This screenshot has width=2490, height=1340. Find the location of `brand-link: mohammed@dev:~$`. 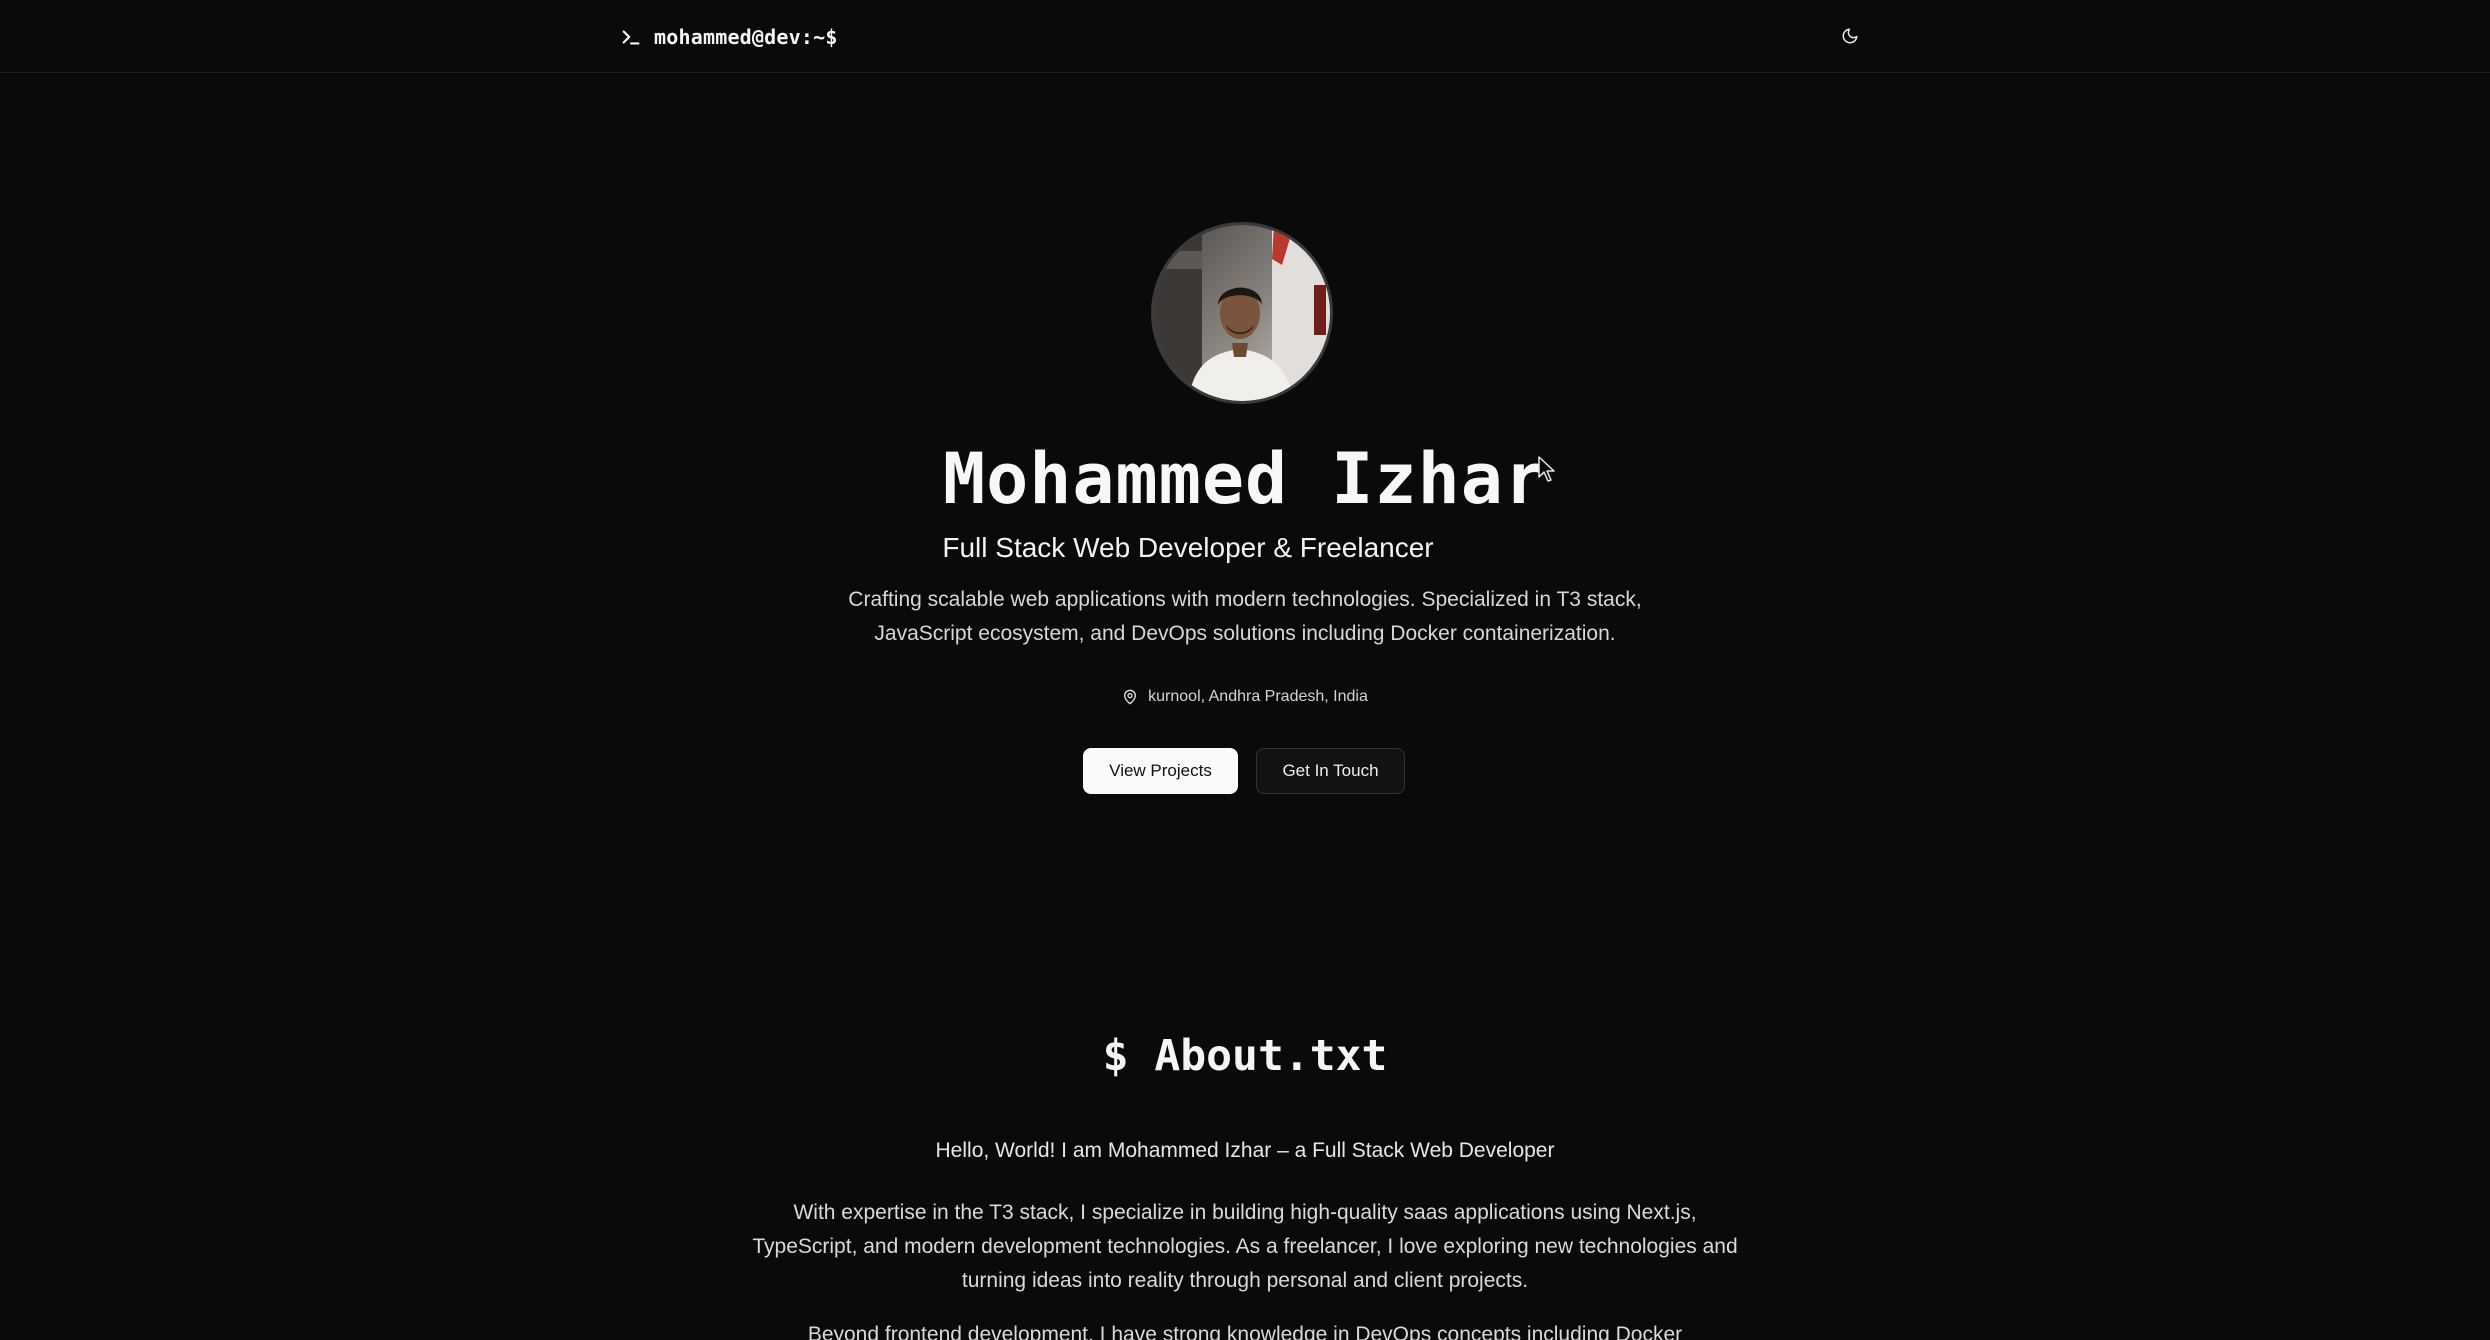

brand-link: mohammed@dev:~$ is located at coordinates (729, 37).